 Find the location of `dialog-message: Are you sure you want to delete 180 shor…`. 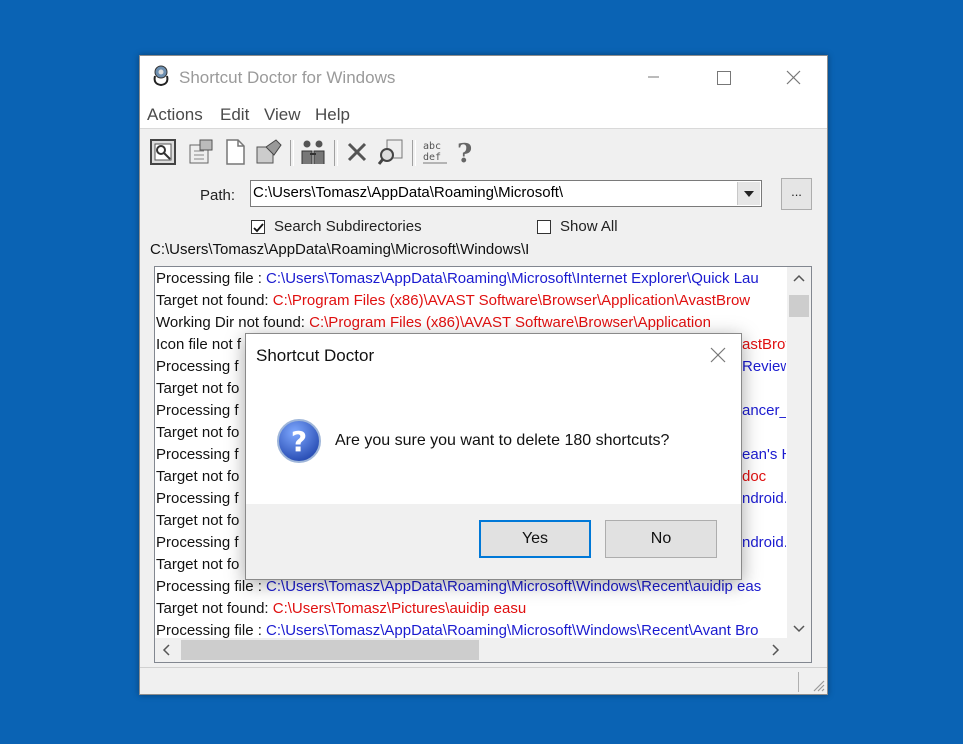

dialog-message: Are you sure you want to delete 180 shor… is located at coordinates (502, 440).